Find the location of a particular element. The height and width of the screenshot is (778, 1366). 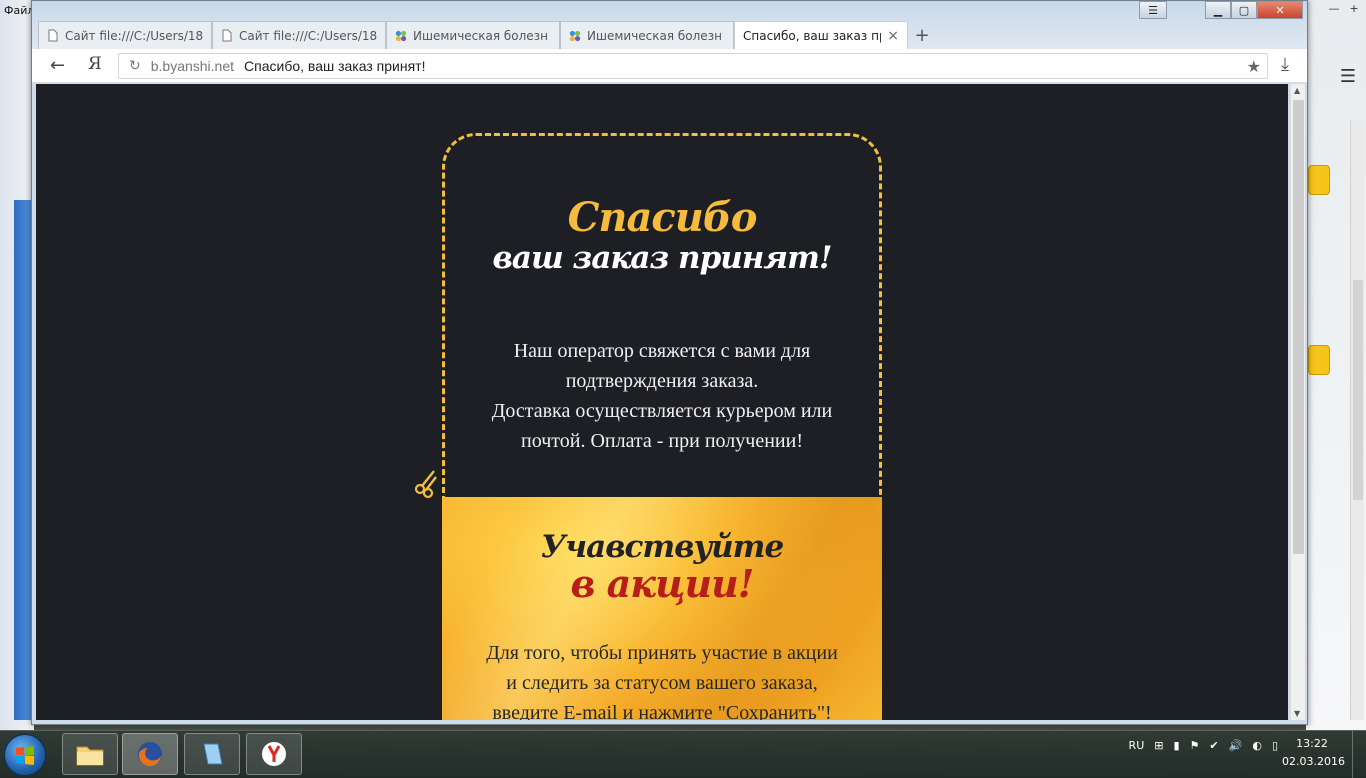

tab-1: Сайт file:///C:/Users/18 is located at coordinates (125, 35).